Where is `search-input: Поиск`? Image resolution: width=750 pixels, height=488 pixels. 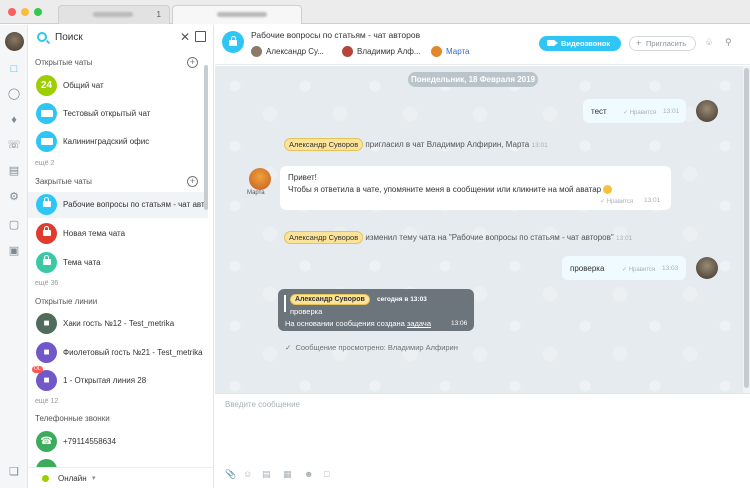
search-input: Поиск is located at coordinates (69, 37).